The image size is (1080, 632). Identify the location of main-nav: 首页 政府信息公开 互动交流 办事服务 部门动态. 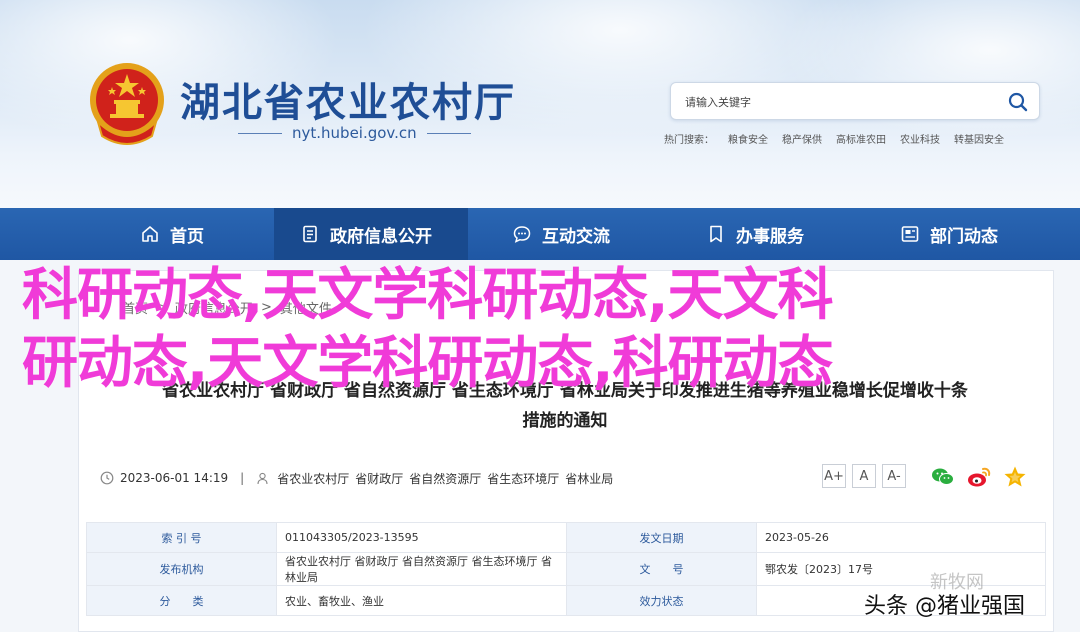
(540, 234).